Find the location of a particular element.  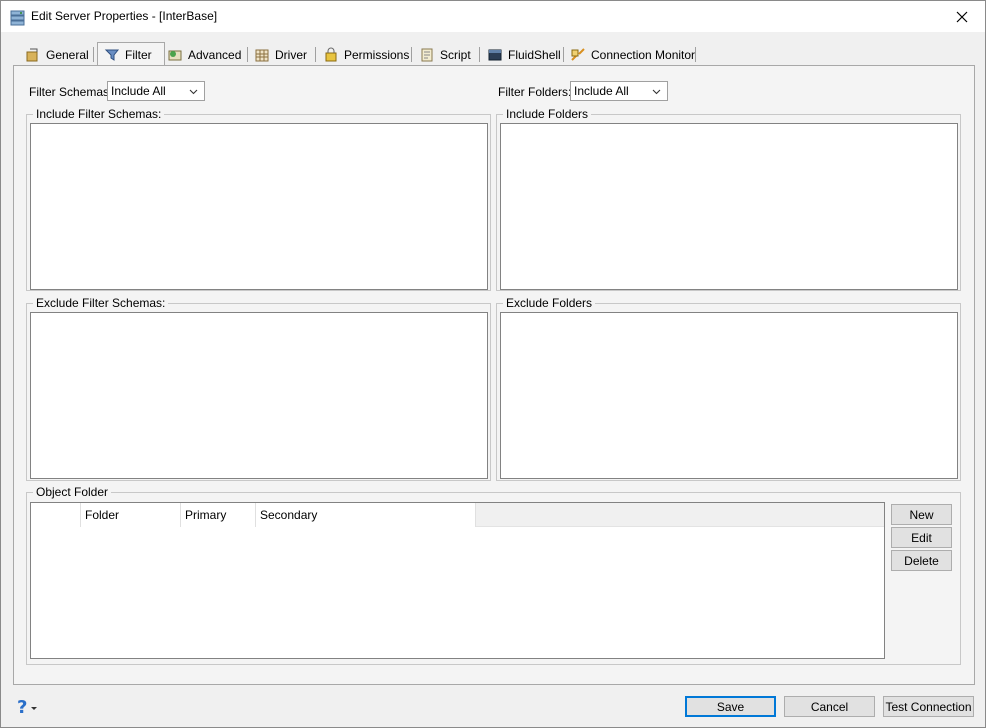

test-connection-button: Test Connection is located at coordinates (928, 706).